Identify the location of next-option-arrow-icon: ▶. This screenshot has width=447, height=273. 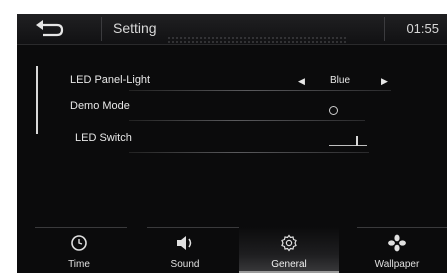
(384, 81).